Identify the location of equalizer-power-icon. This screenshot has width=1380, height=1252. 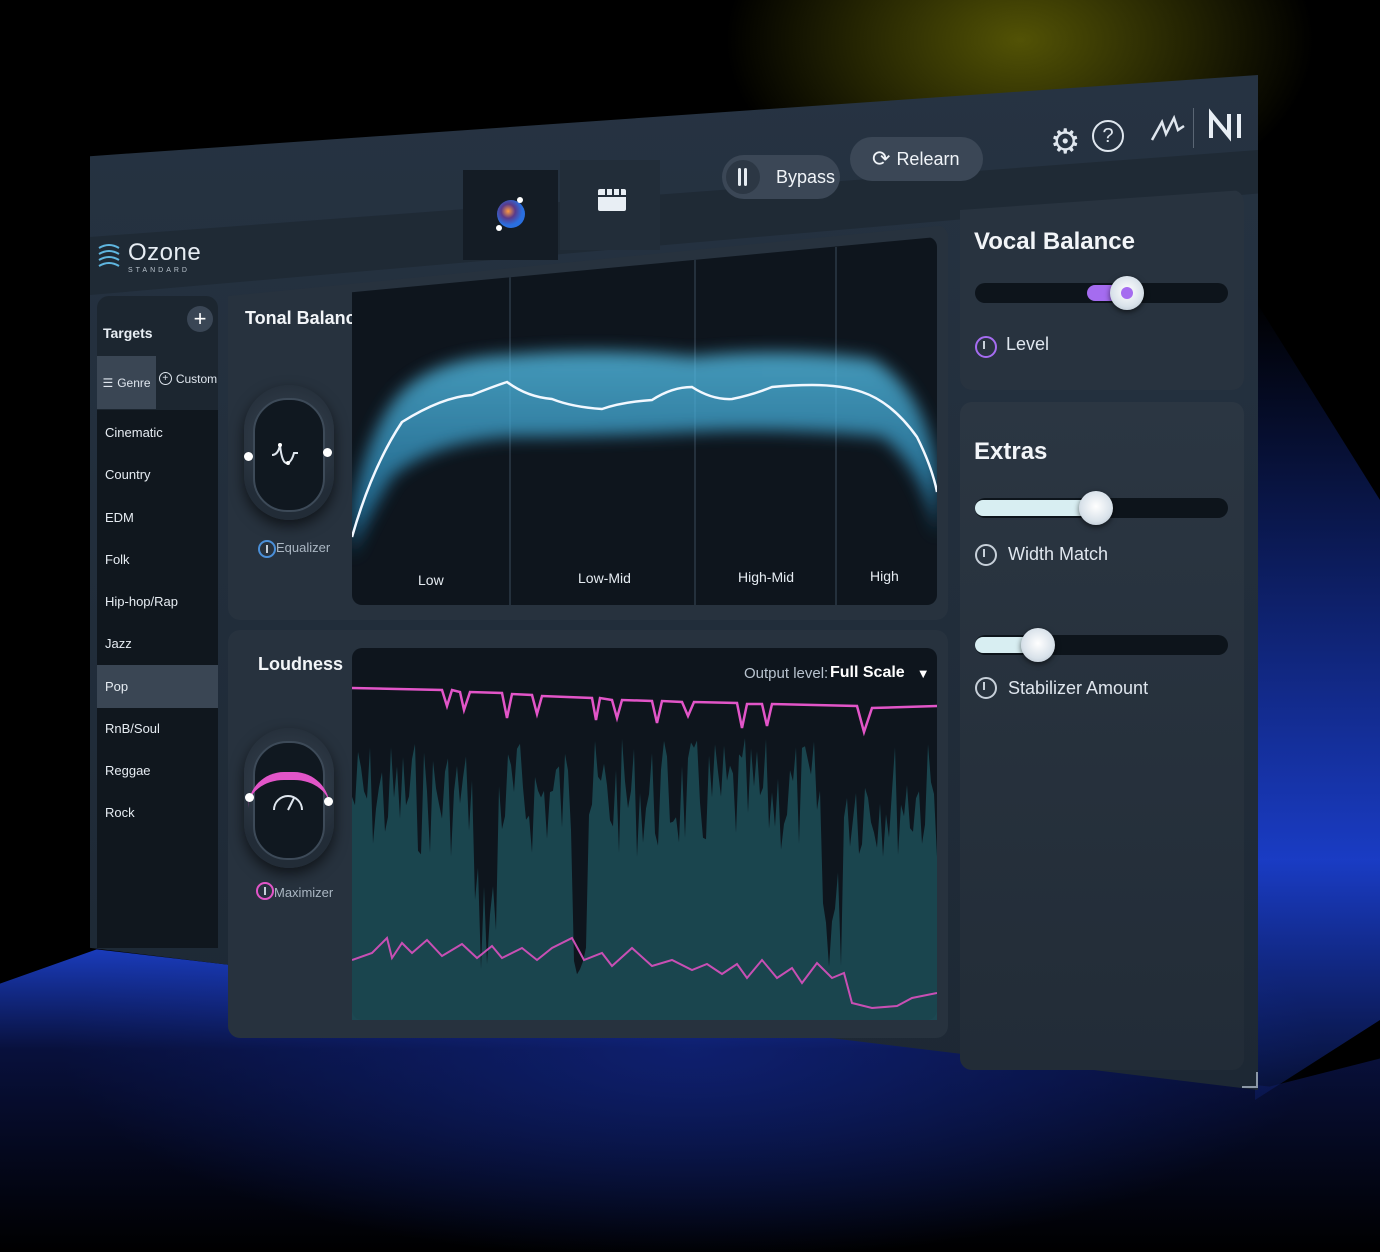
(267, 549).